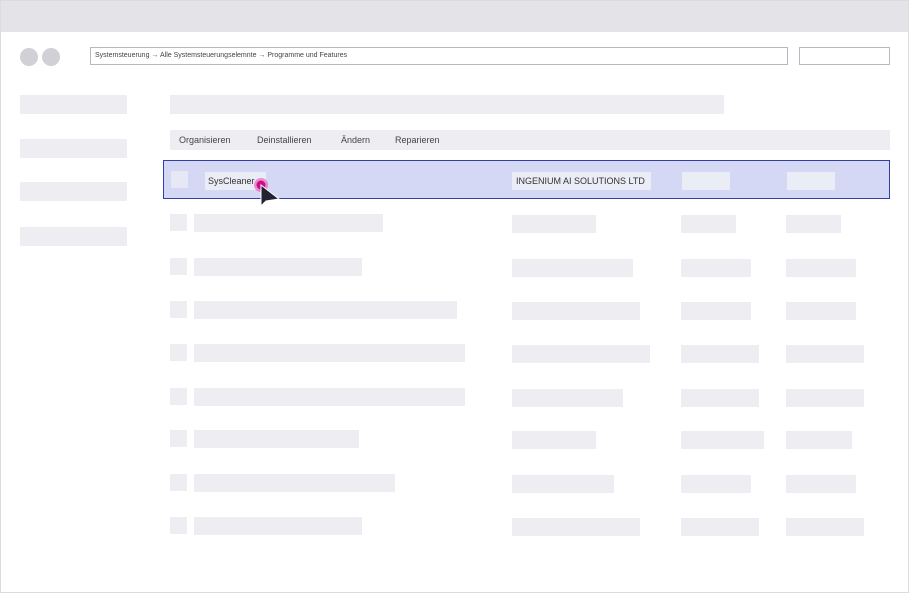 This screenshot has height=593, width=909. Describe the element at coordinates (447, 104) in the screenshot. I see `page-heading-placeholder` at that location.